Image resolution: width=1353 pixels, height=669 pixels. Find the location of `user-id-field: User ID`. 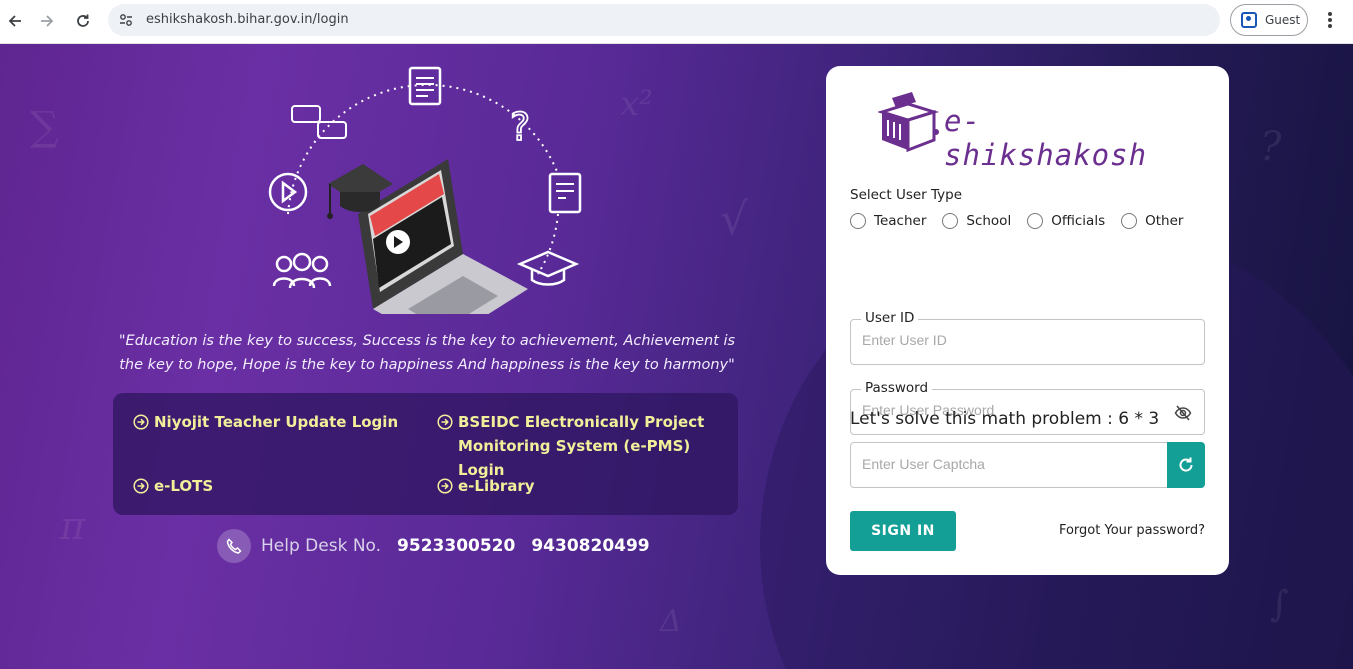

user-id-field: User ID is located at coordinates (1027, 337).